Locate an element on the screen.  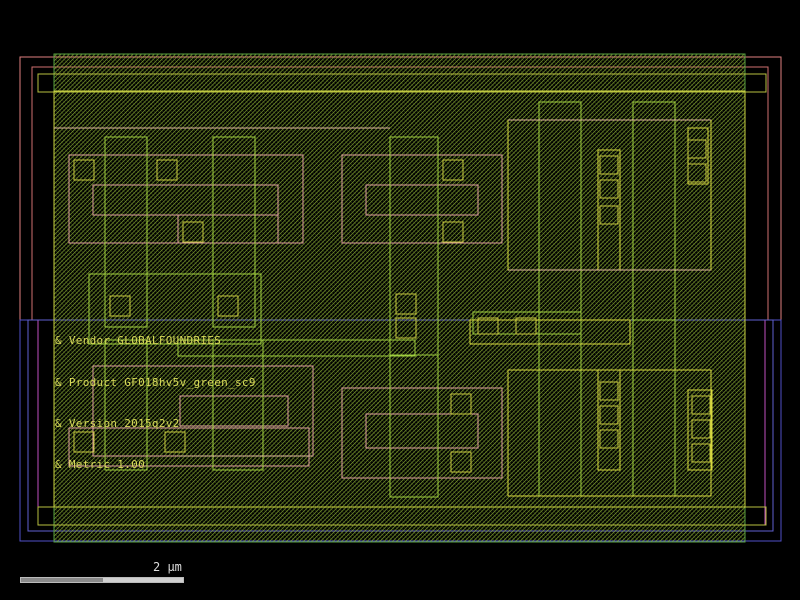
product-annotation: & Product GF018hv5v_green_sc9 is located at coordinates (155, 382).